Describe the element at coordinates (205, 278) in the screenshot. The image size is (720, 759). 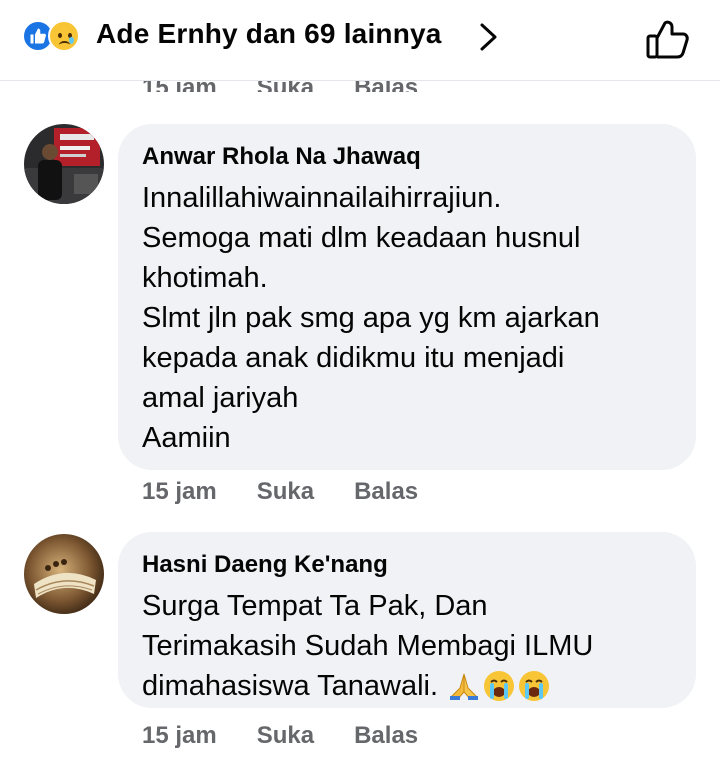
I see `comment-text-line: khotimah.` at that location.